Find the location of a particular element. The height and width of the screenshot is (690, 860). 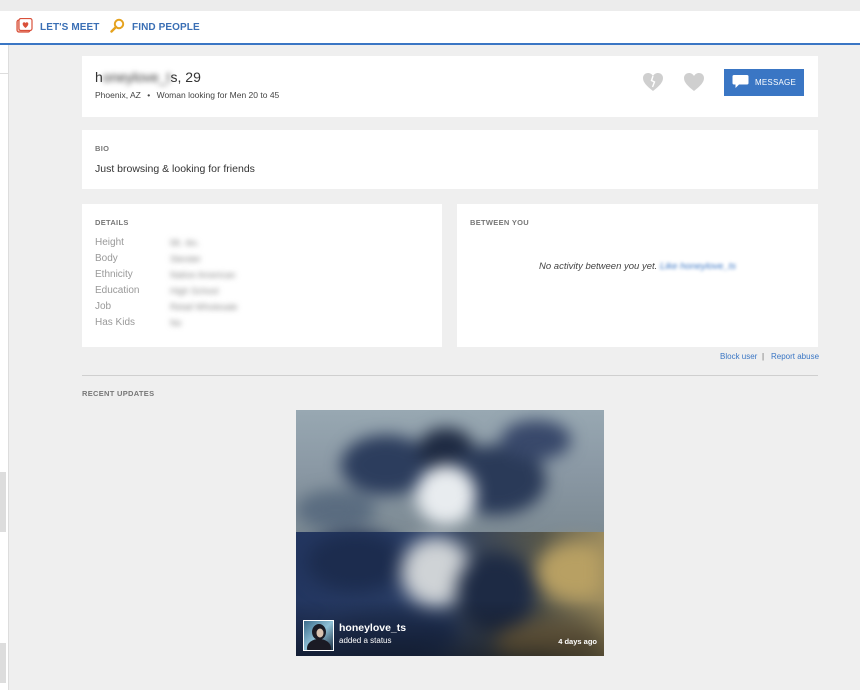

bio-text: Just browsing & looking for friends is located at coordinates (175, 169).